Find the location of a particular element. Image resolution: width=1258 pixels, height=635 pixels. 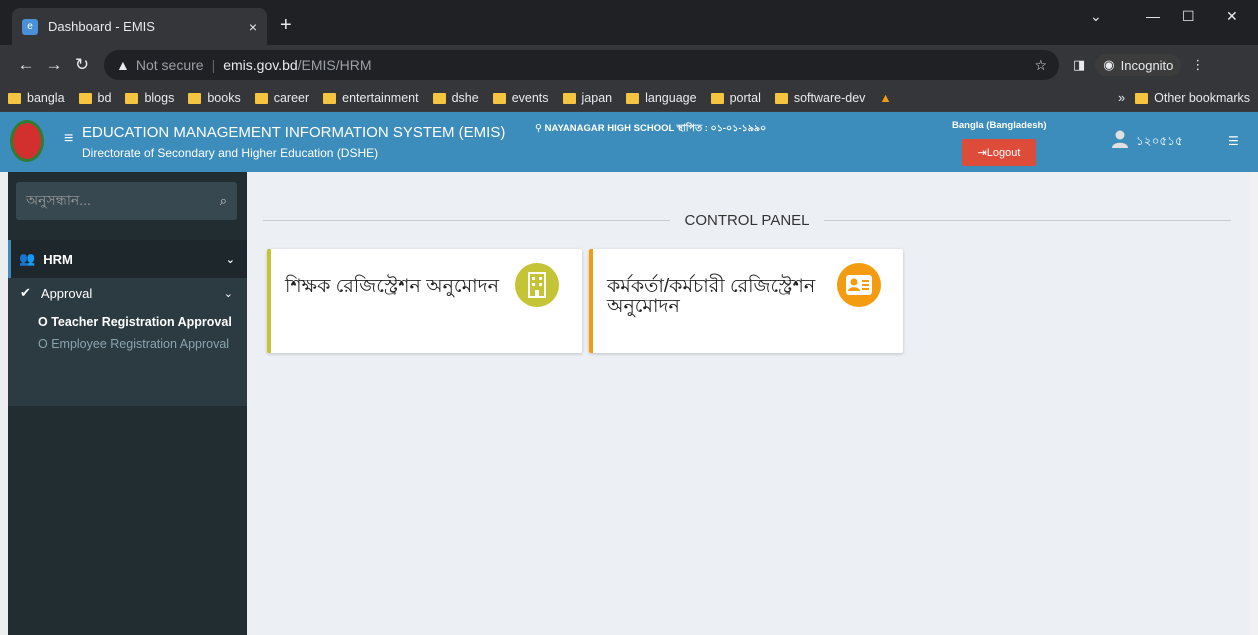

toolbar-right: ◨ ◉ Incognito ⋮ is located at coordinates (1138, 65).